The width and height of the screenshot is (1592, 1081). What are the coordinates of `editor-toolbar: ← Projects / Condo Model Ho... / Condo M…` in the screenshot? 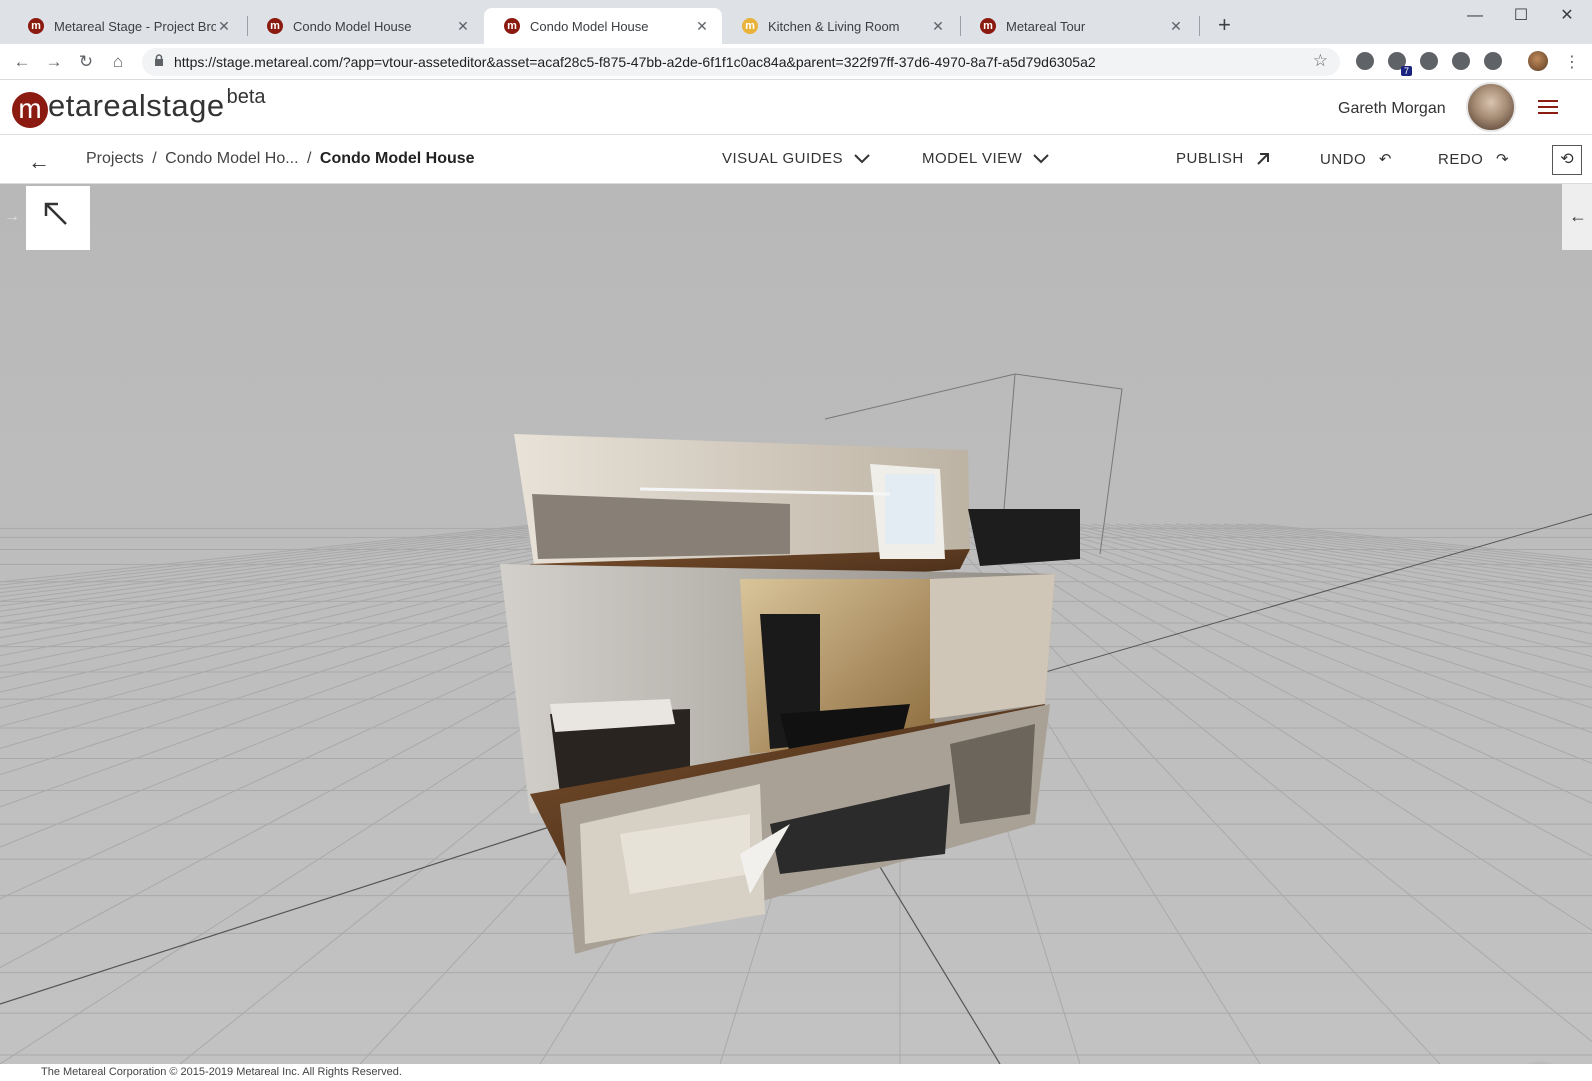 It's located at (796, 159).